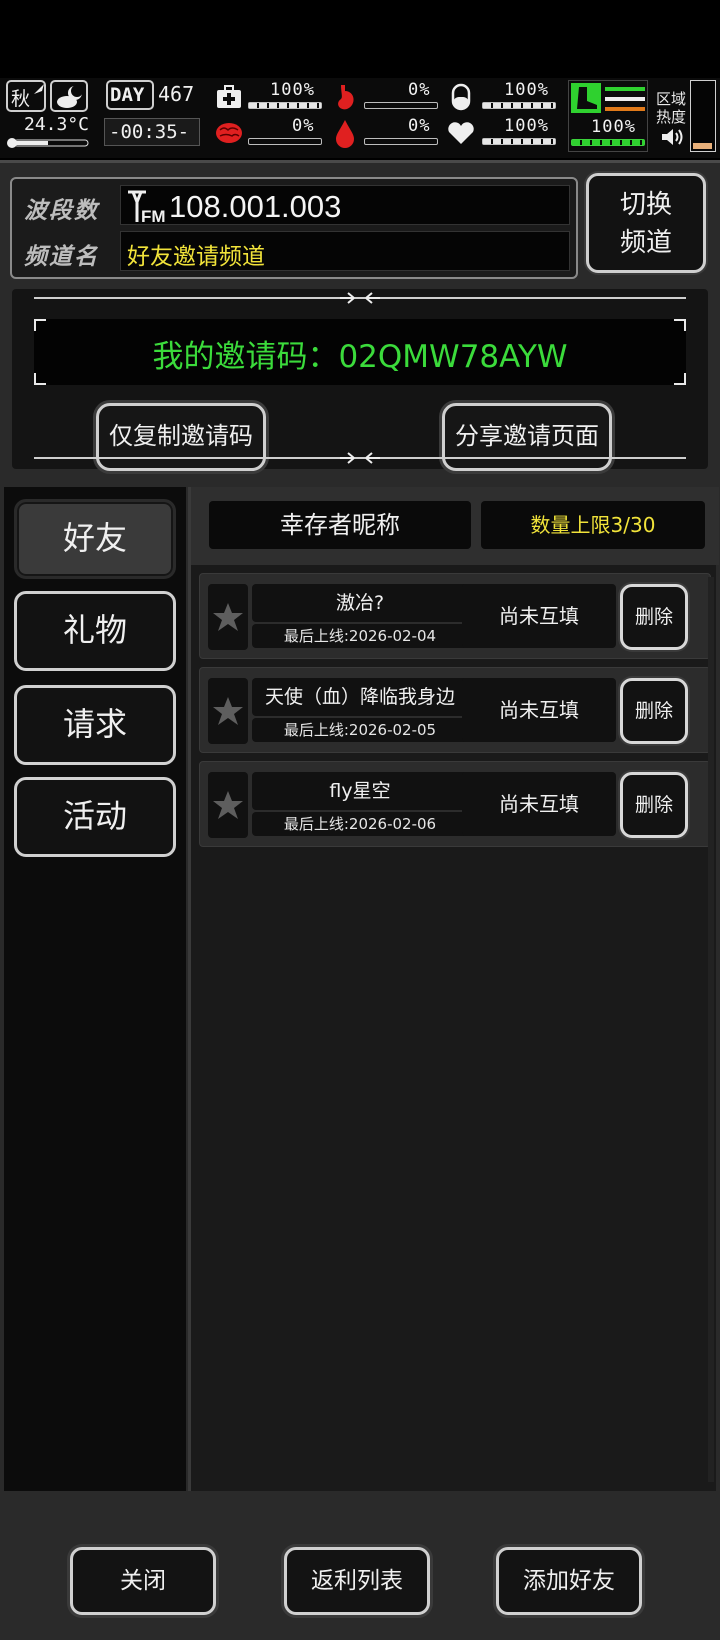 This screenshot has width=720, height=1640. What do you see at coordinates (95, 817) in the screenshot?
I see `tab-events: 活动` at bounding box center [95, 817].